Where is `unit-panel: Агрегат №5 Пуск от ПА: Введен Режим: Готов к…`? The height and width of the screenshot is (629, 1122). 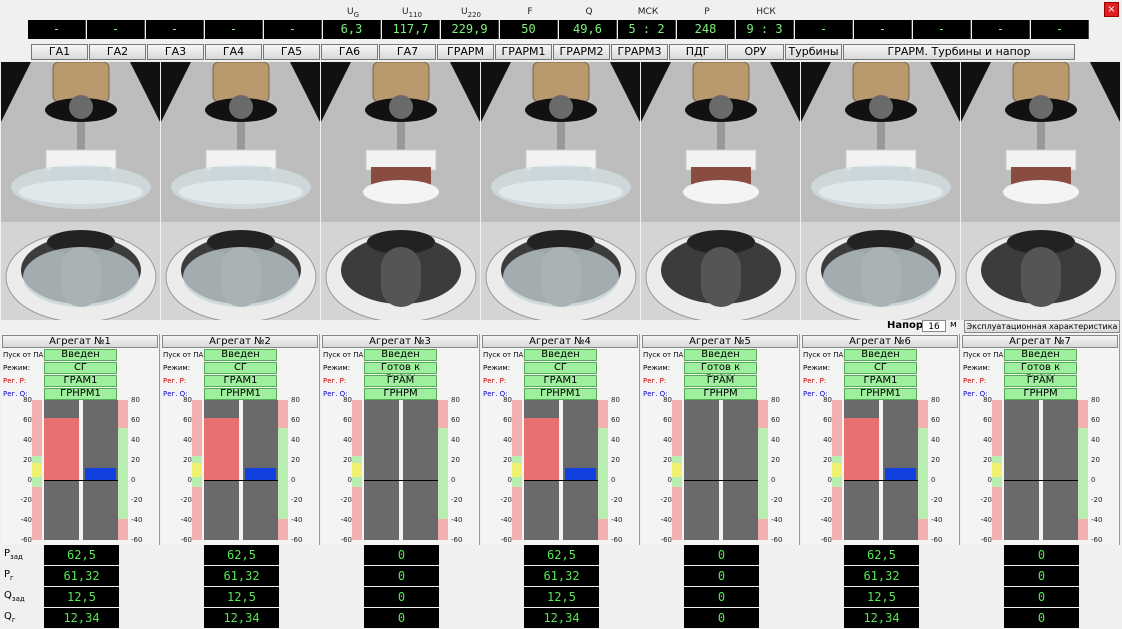
unit-panel: Агрегат №5 Пуск от ПА: Введен Режим: Готов к… is located at coordinates (720, 439).